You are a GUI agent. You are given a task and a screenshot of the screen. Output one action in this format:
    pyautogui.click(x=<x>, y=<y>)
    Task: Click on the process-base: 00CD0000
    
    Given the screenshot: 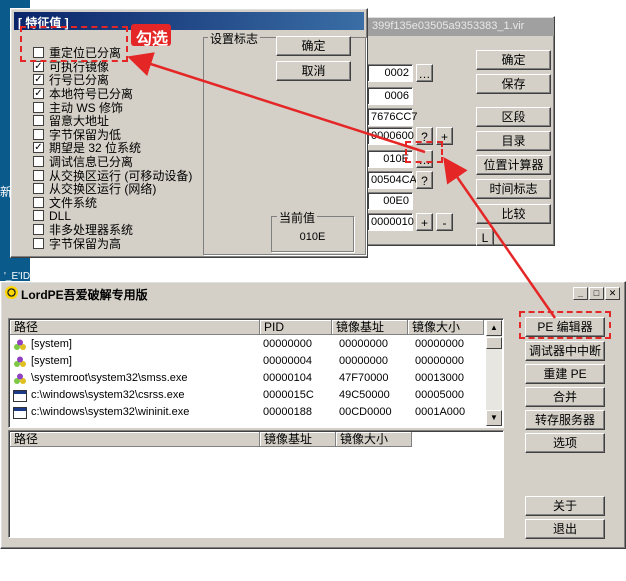 What is the action you would take?
    pyautogui.click(x=365, y=412)
    